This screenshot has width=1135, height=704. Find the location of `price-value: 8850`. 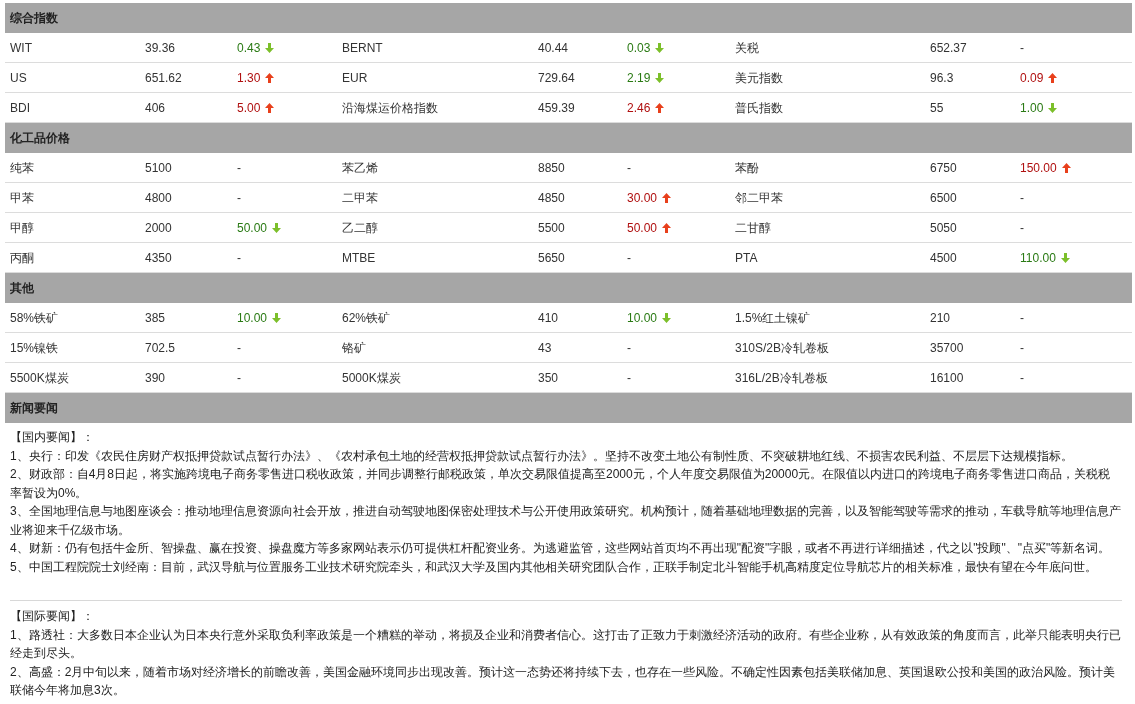

price-value: 8850 is located at coordinates (551, 167).